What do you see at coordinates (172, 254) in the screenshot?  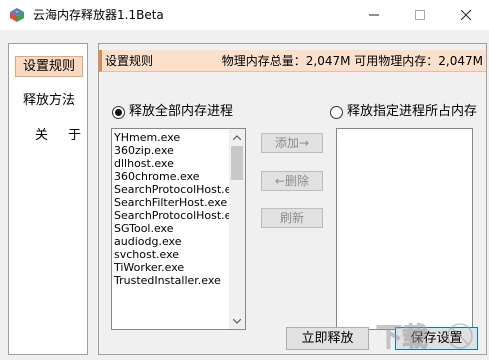 I see `list-item: svchost.exe` at bounding box center [172, 254].